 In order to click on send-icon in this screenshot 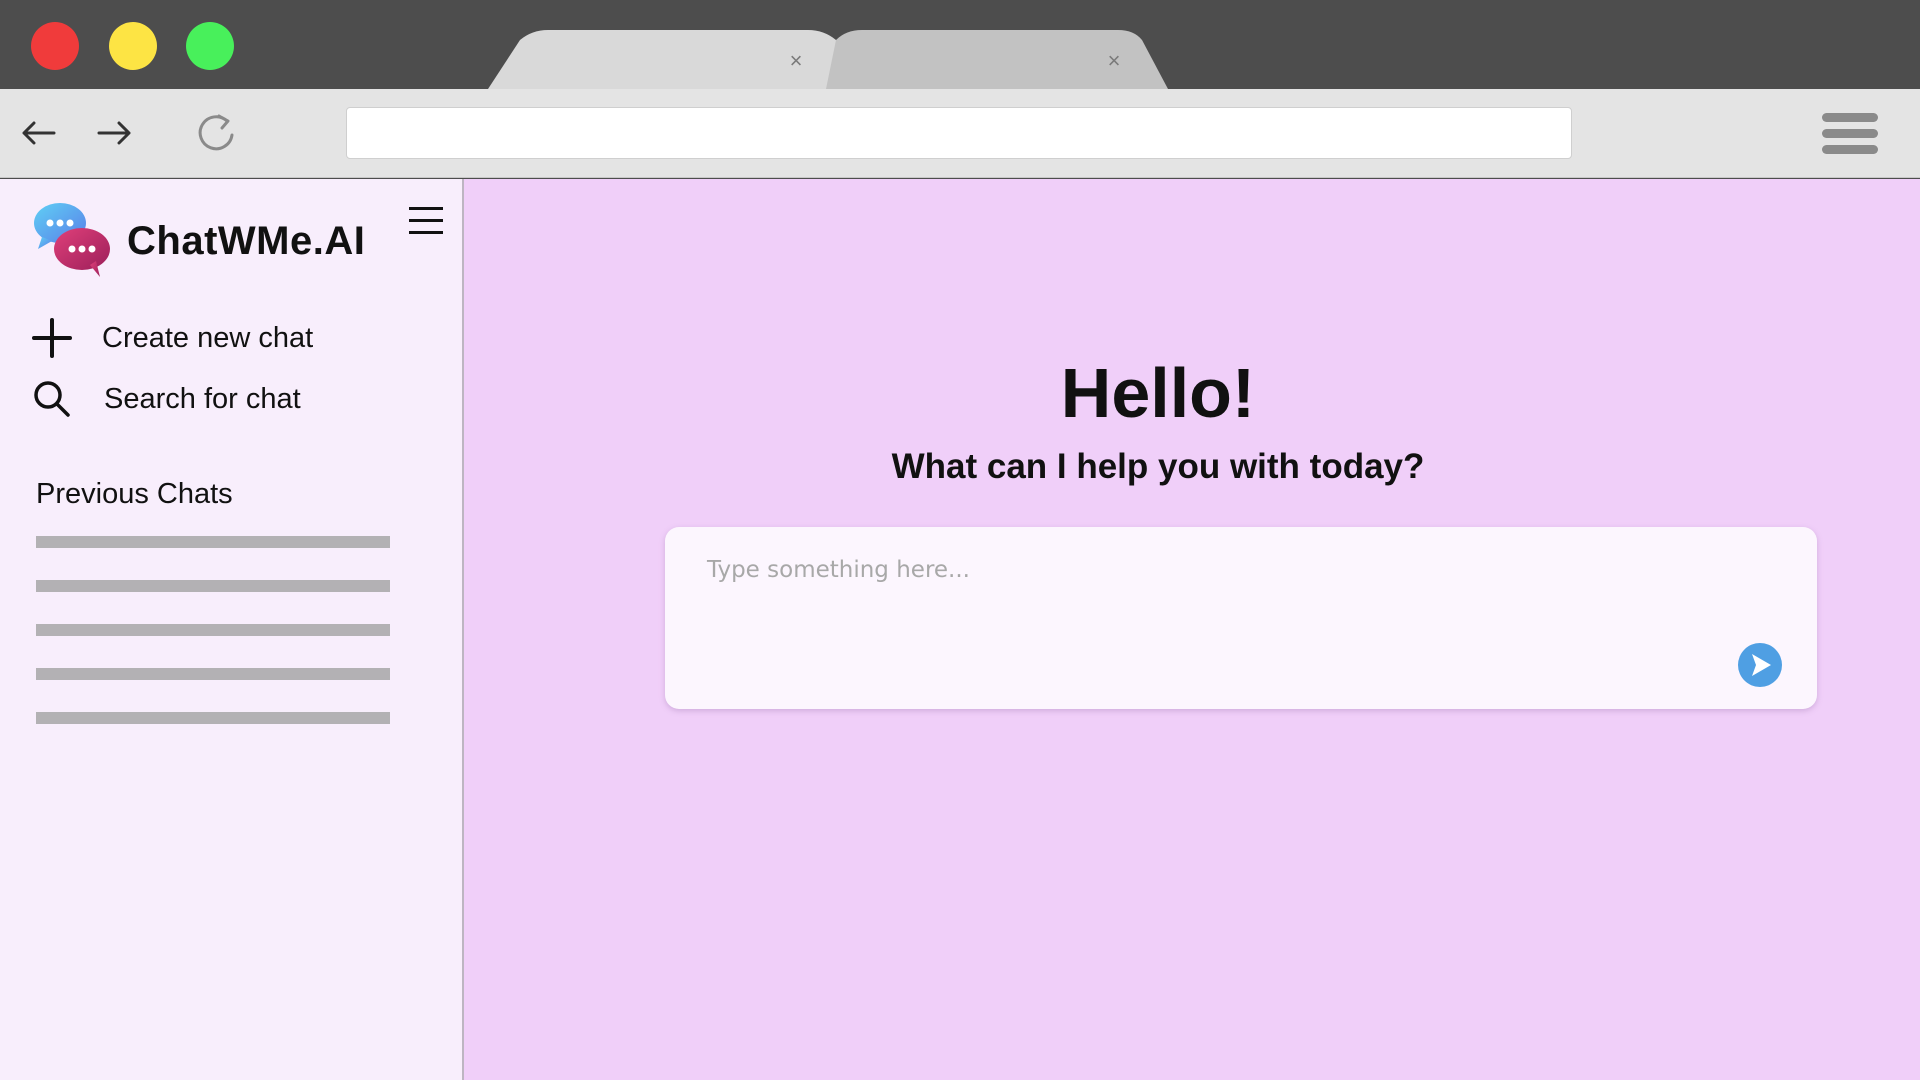, I will do `click(1760, 665)`.